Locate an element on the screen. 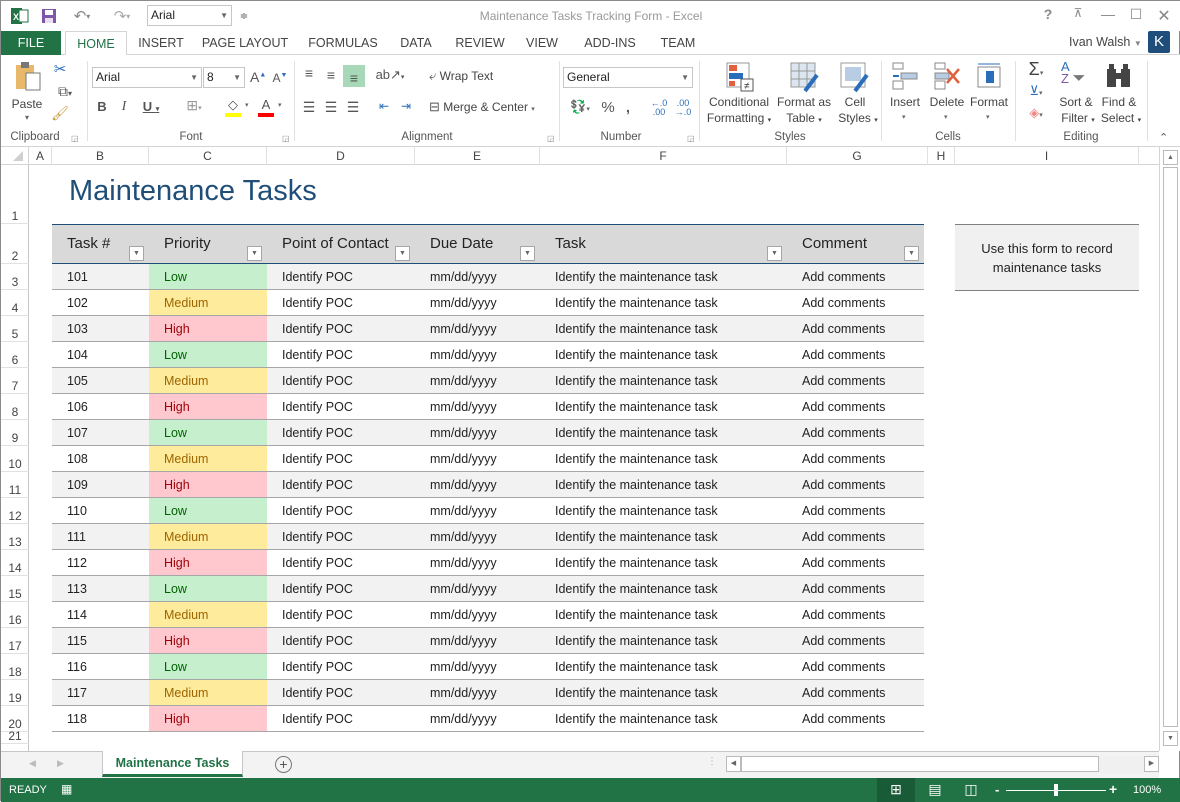 The image size is (1180, 802). row-header: 2 is located at coordinates (15, 244).